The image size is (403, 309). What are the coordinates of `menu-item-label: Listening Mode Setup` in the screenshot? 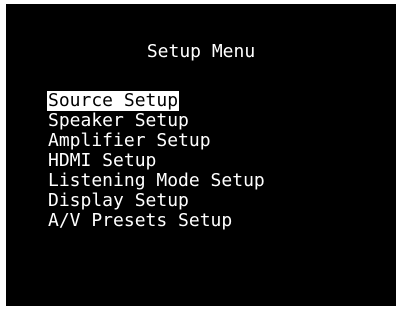 It's located at (156, 180).